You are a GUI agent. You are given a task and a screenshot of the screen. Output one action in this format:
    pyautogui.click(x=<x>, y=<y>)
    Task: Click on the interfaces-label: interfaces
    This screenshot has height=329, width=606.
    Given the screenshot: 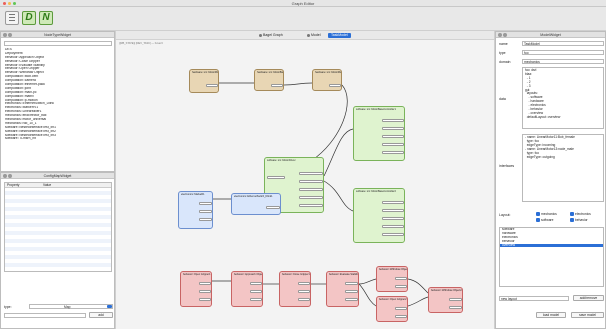 What is the action you would take?
    pyautogui.click(x=507, y=166)
    